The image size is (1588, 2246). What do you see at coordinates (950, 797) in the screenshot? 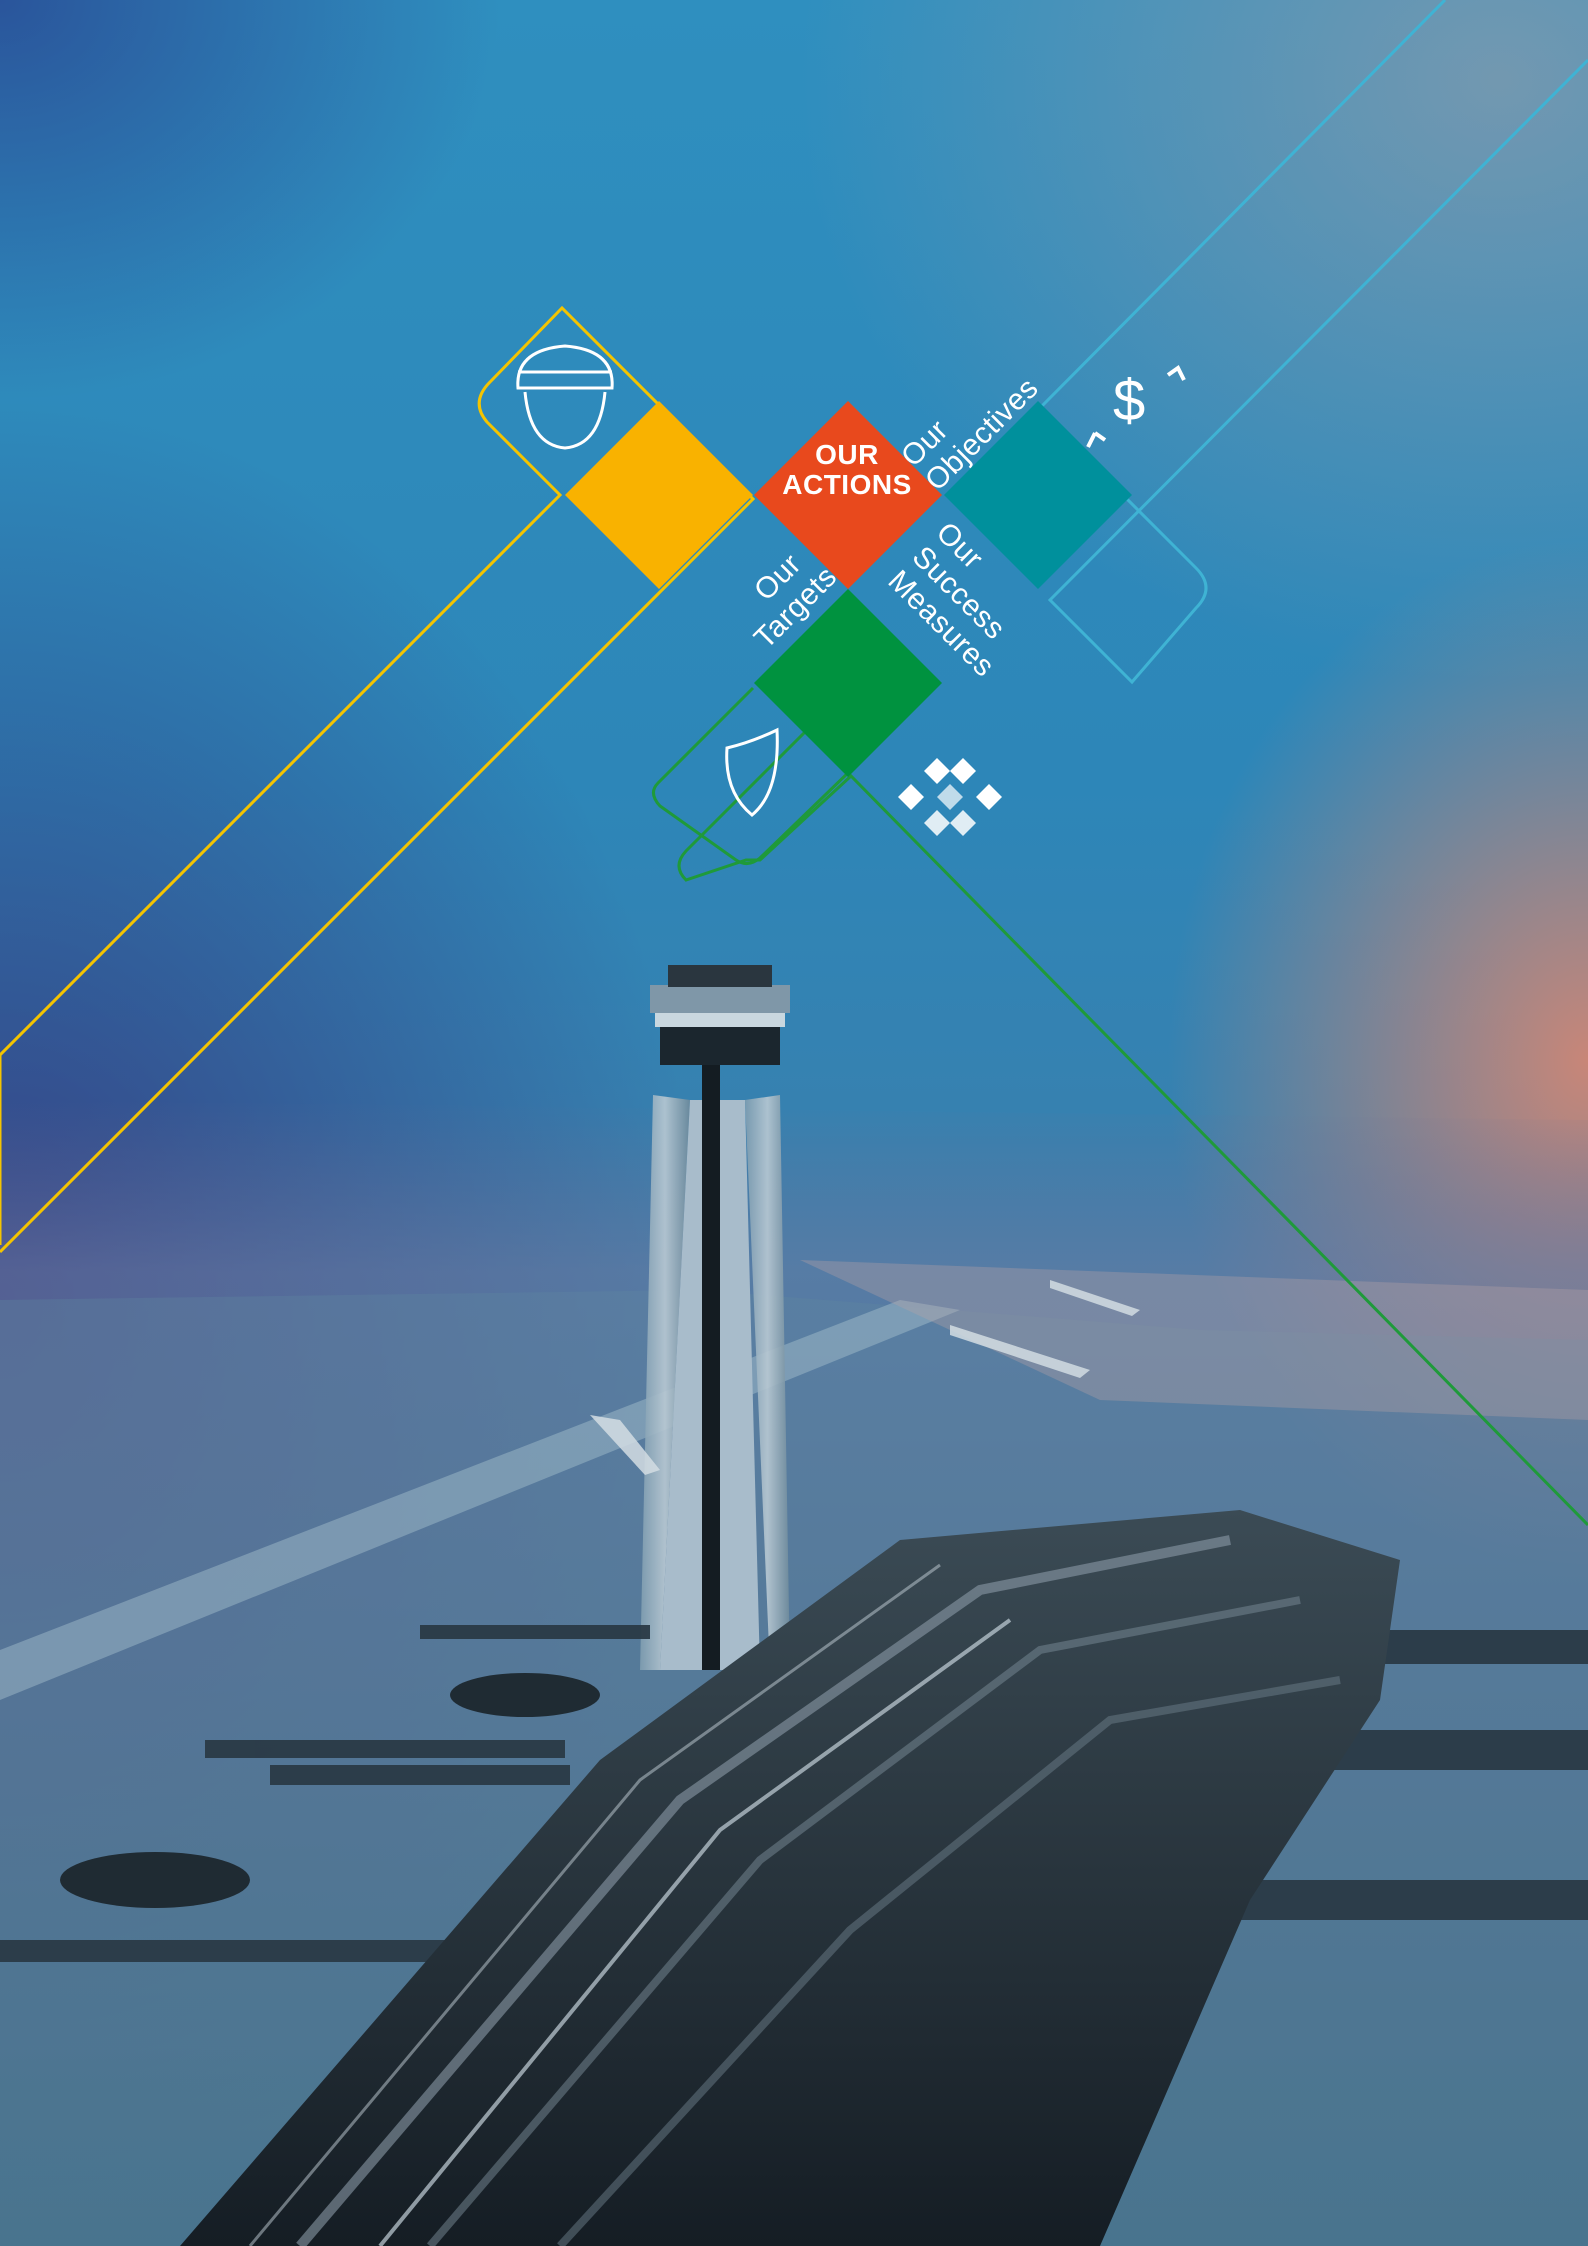
I see `star-emblem-icon` at bounding box center [950, 797].